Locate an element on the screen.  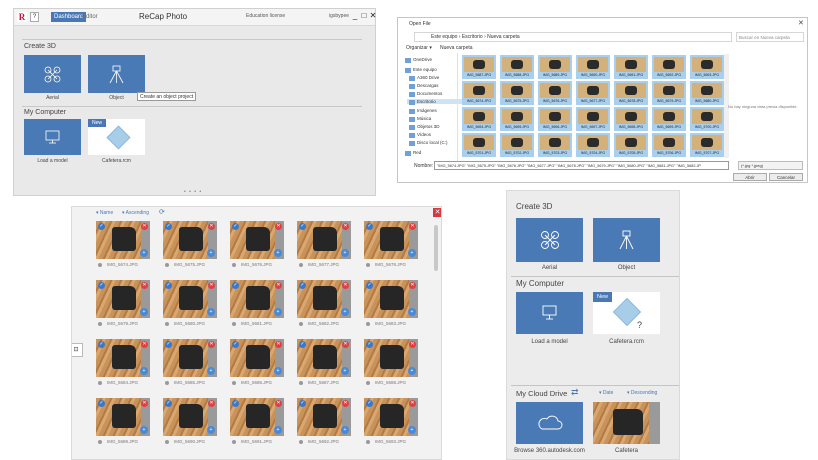
tab-editor: Editor is located at coordinates (90, 17).